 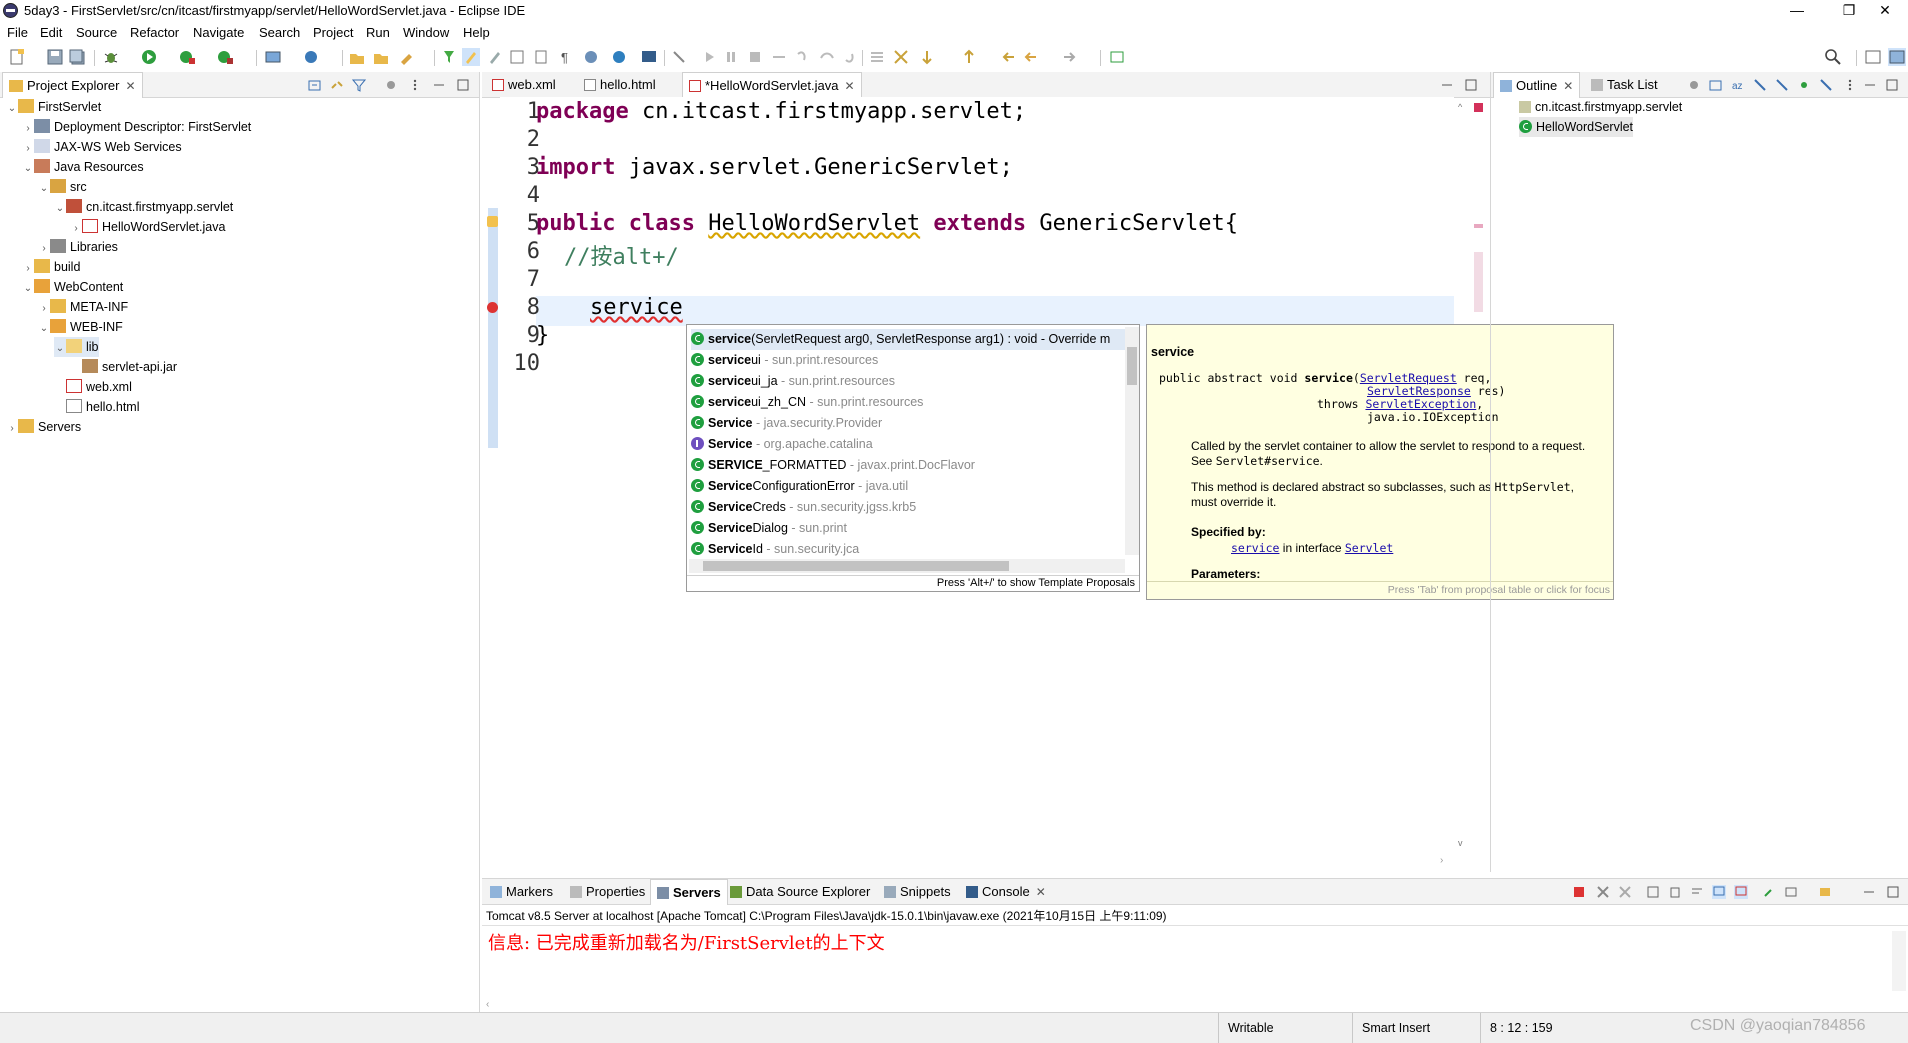 What do you see at coordinates (273, 57) in the screenshot?
I see `new-server-icon` at bounding box center [273, 57].